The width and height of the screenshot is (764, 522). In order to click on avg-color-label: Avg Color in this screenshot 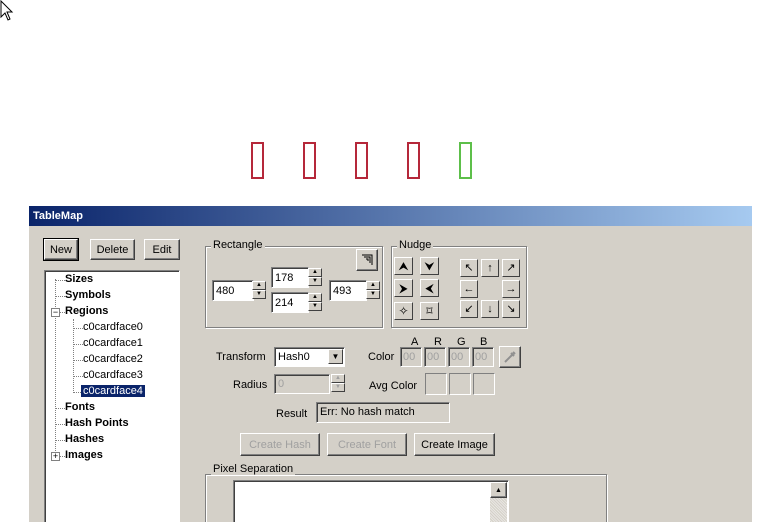, I will do `click(393, 386)`.